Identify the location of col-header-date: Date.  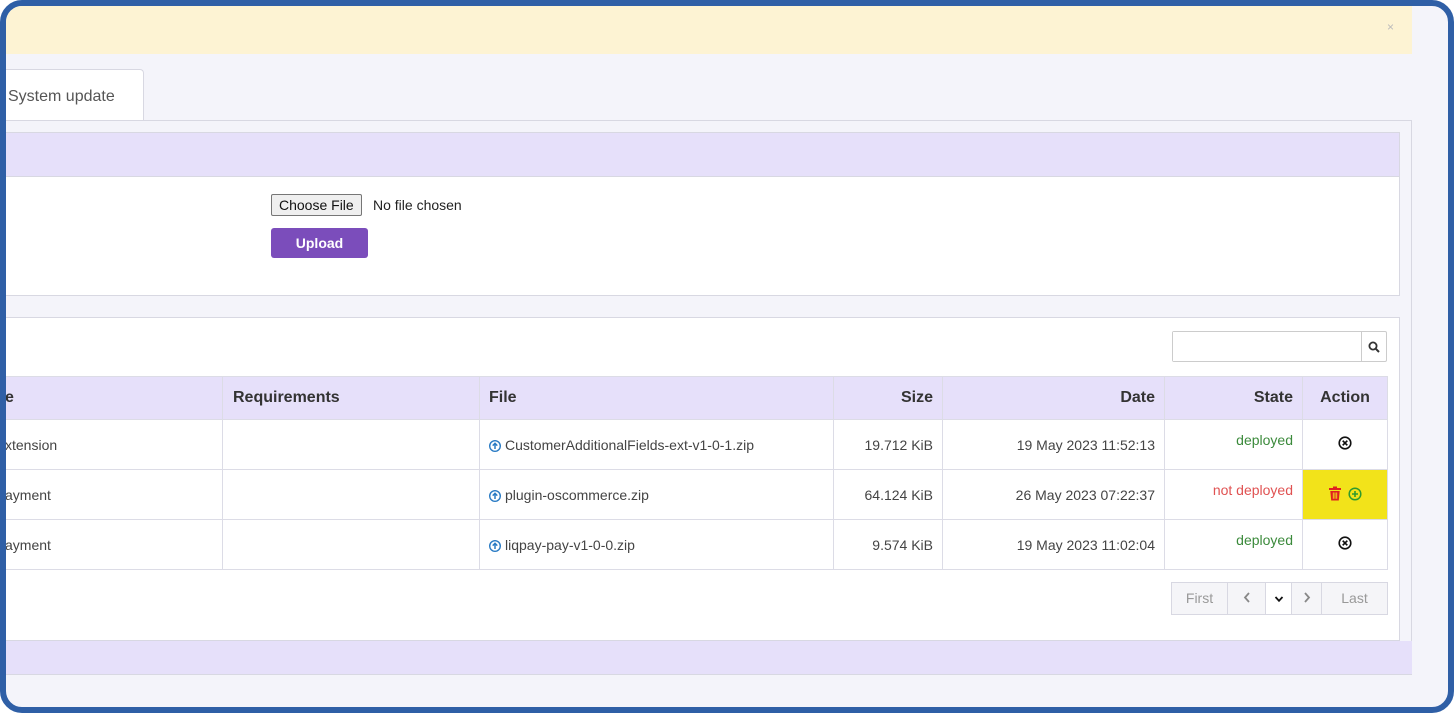
(1053, 398).